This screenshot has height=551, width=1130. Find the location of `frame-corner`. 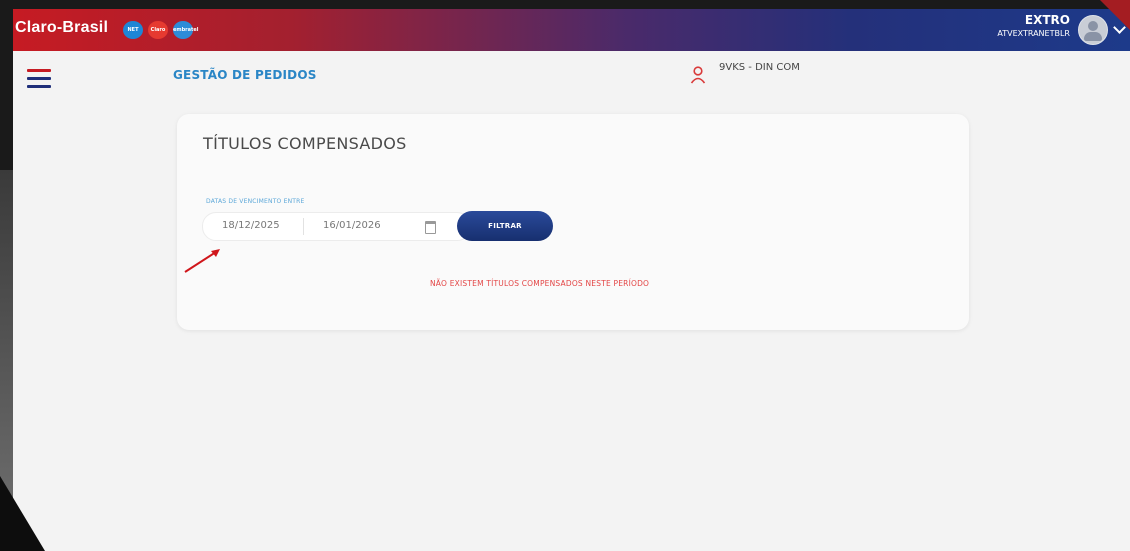

frame-corner is located at coordinates (22, 513).